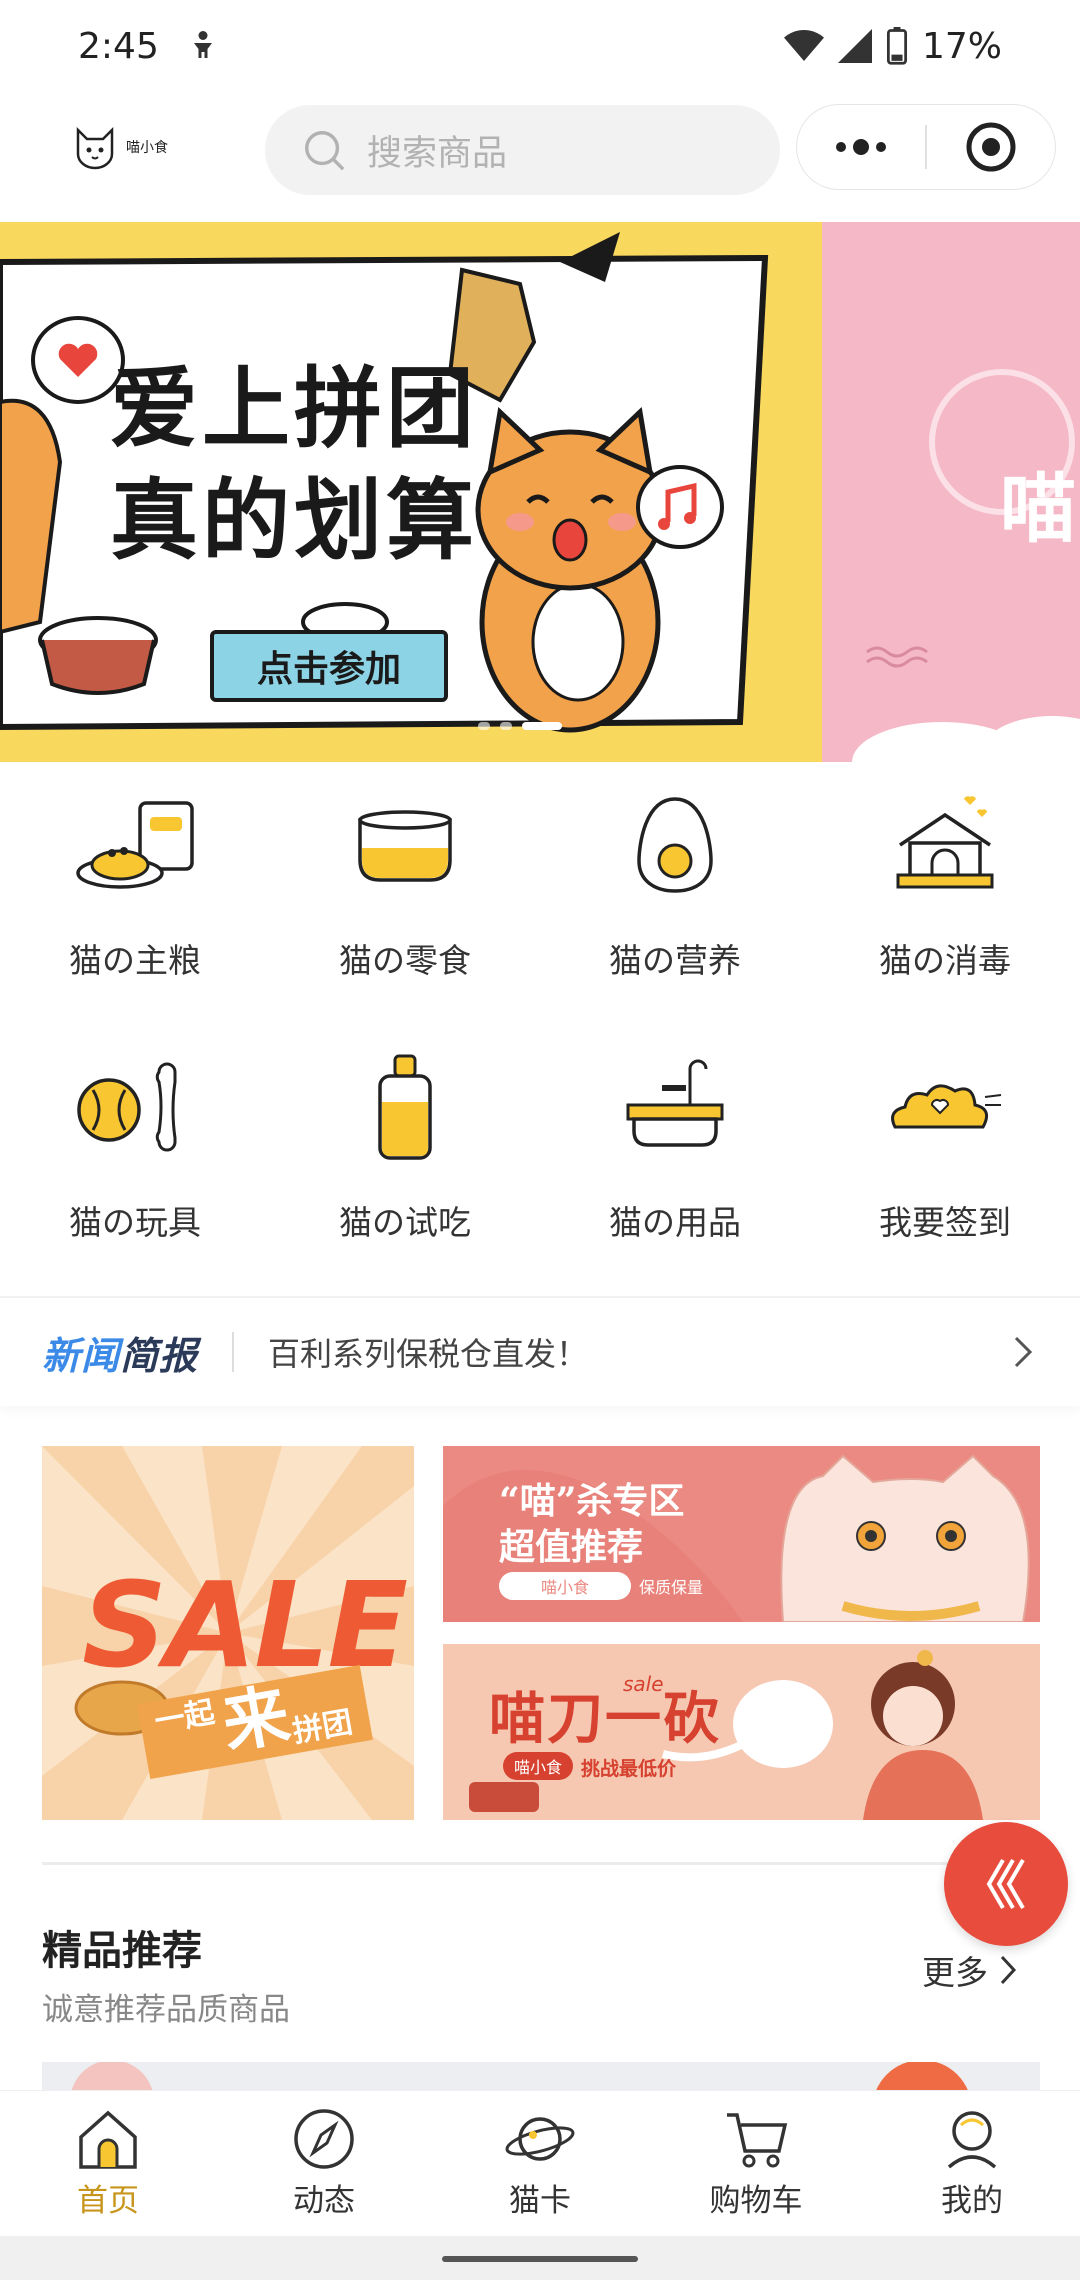  I want to click on section-divider, so click(541, 1863).